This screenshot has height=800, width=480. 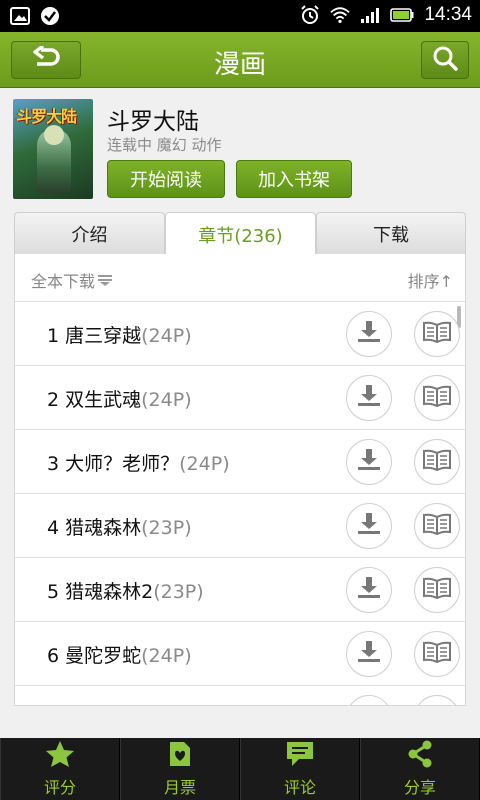 I want to click on share-icon, so click(x=420, y=756).